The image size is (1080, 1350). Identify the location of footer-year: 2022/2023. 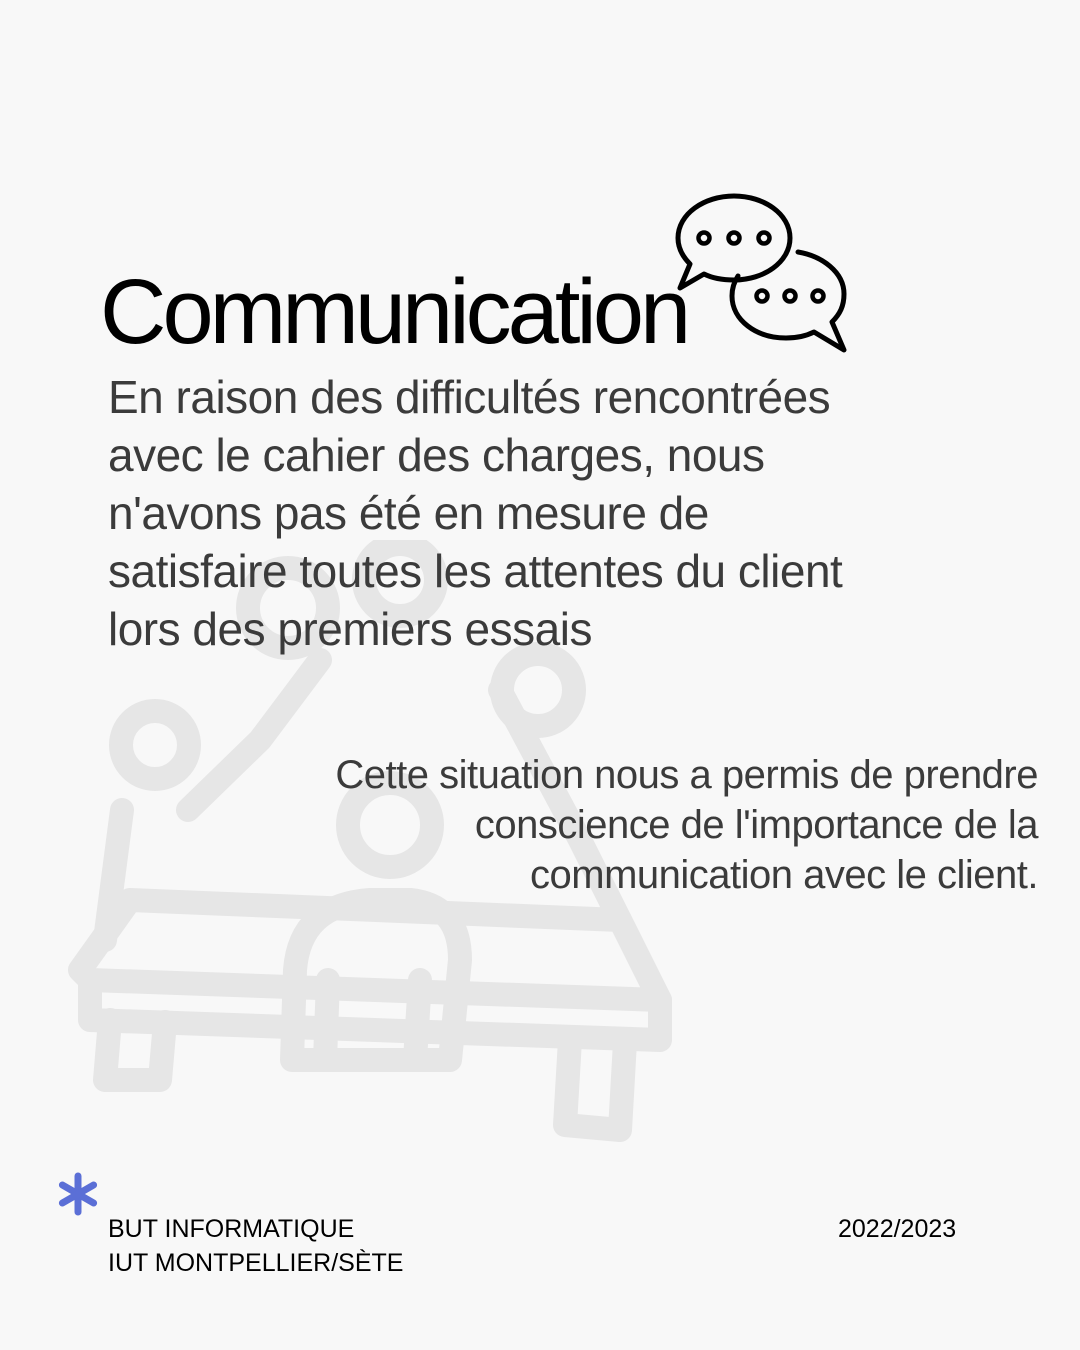
(897, 1229).